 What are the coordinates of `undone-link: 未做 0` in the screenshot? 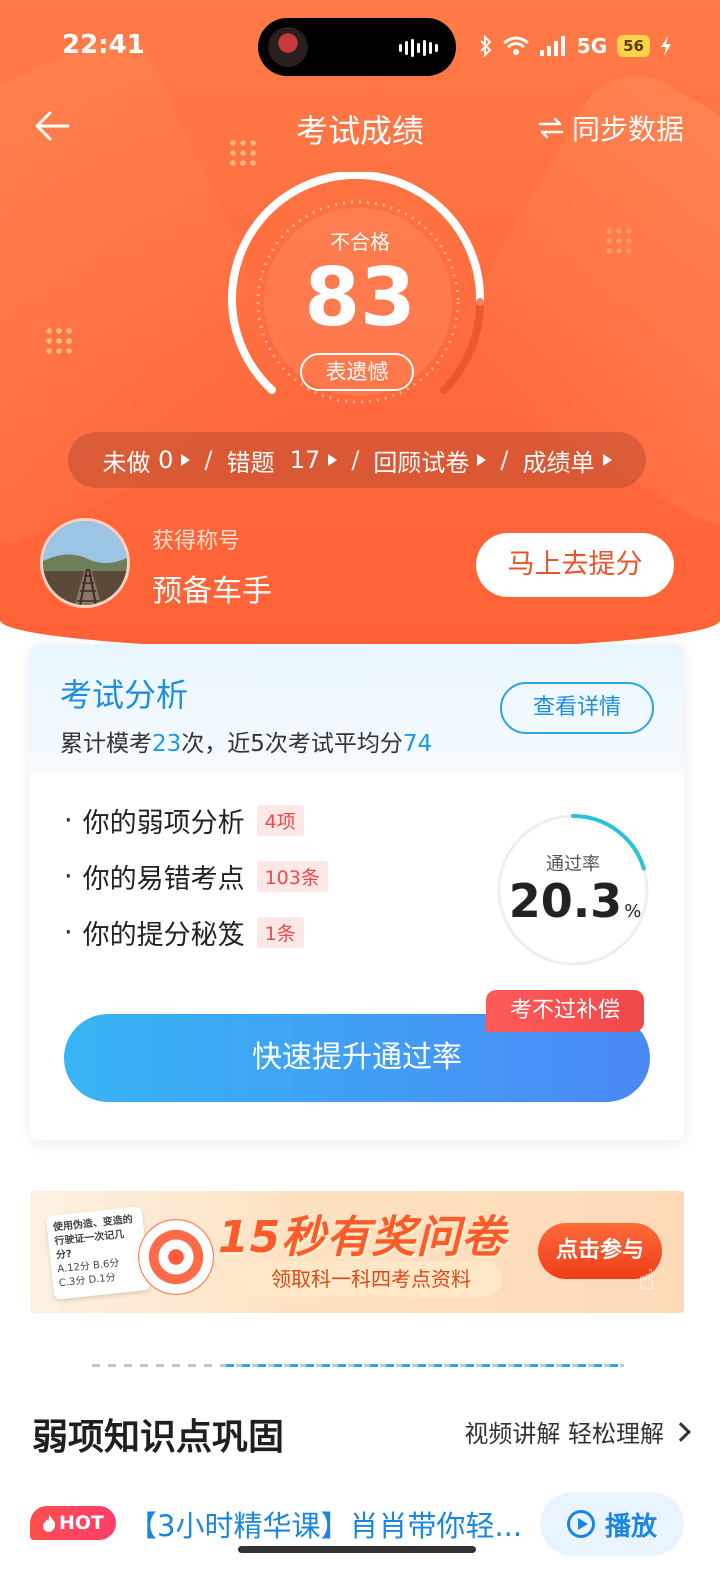 It's located at (146, 460).